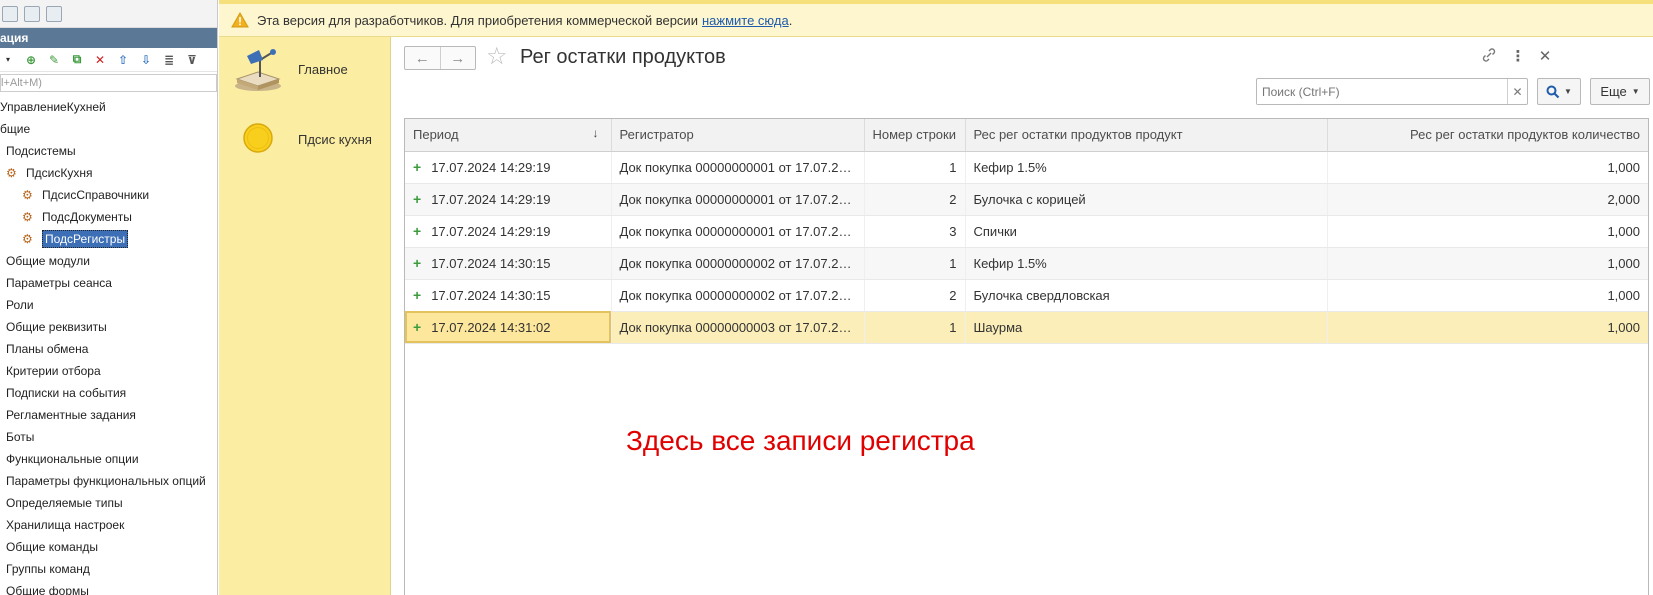  What do you see at coordinates (1146, 295) in the screenshot?
I see `cell-product: Булочка свердловская` at bounding box center [1146, 295].